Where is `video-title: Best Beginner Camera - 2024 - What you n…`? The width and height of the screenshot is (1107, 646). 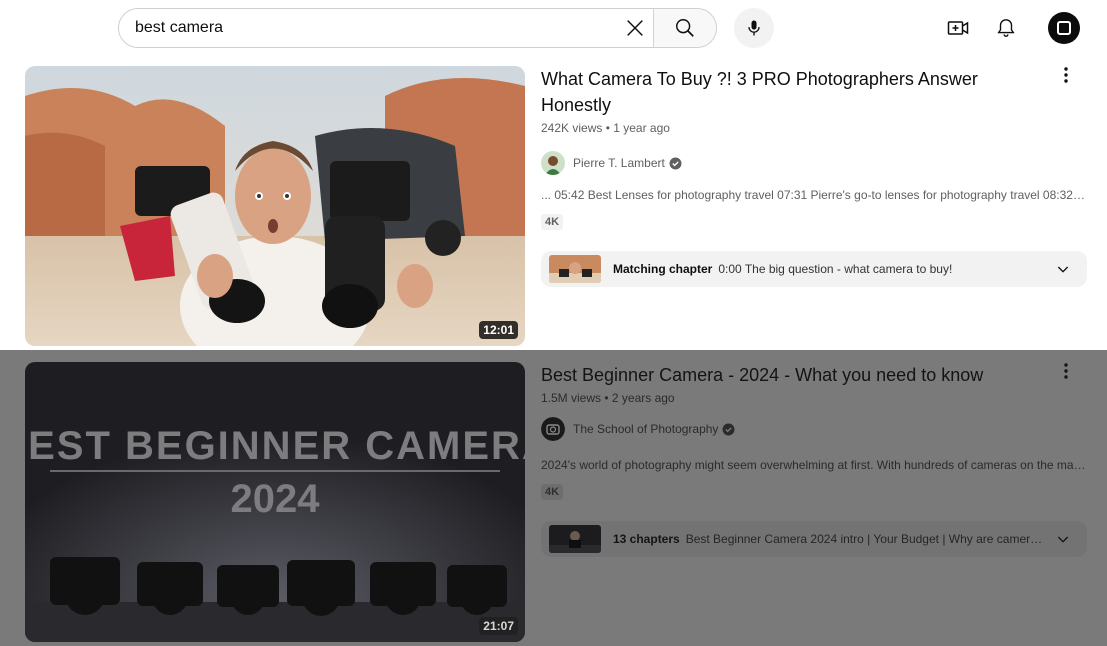 video-title: Best Beginner Camera - 2024 - What you n… is located at coordinates (766, 375).